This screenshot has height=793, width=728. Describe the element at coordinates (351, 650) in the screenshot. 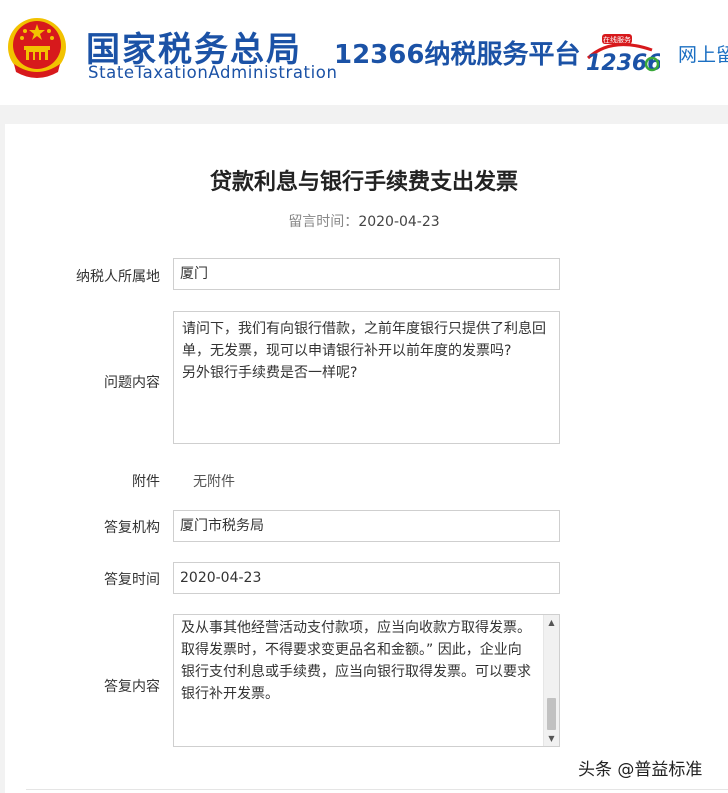

I see `reply-line: 取得发票时，不得要求变更品名和金额。” 因此，企业向` at that location.